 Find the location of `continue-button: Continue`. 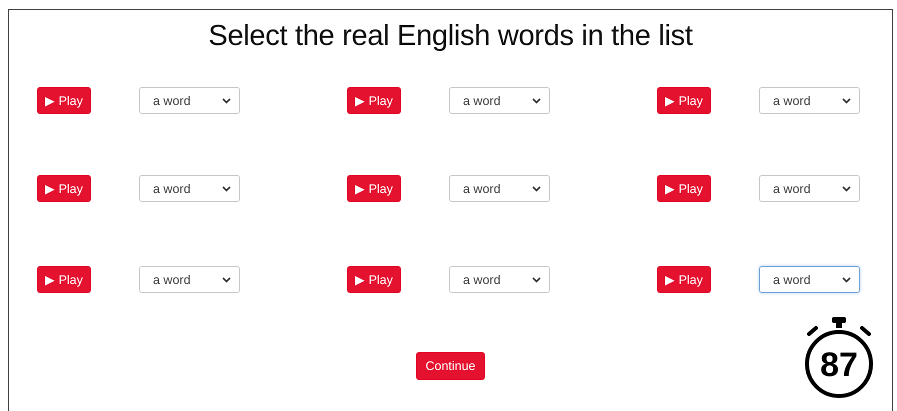

continue-button: Continue is located at coordinates (450, 366).